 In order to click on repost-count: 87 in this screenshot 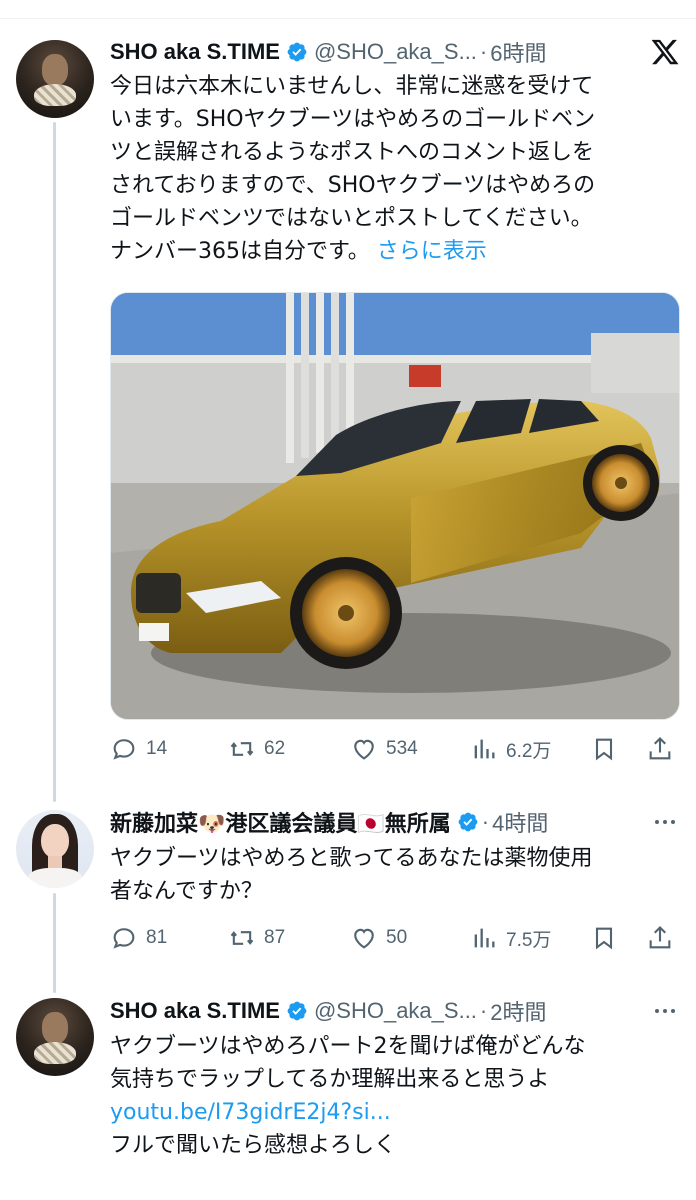, I will do `click(275, 937)`.